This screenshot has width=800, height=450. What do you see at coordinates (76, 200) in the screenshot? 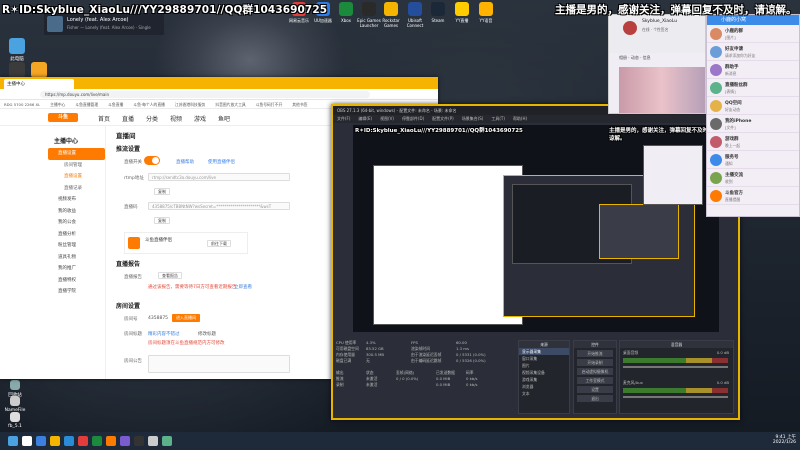
I see `sidebar-item: 视频发布` at bounding box center [76, 200].